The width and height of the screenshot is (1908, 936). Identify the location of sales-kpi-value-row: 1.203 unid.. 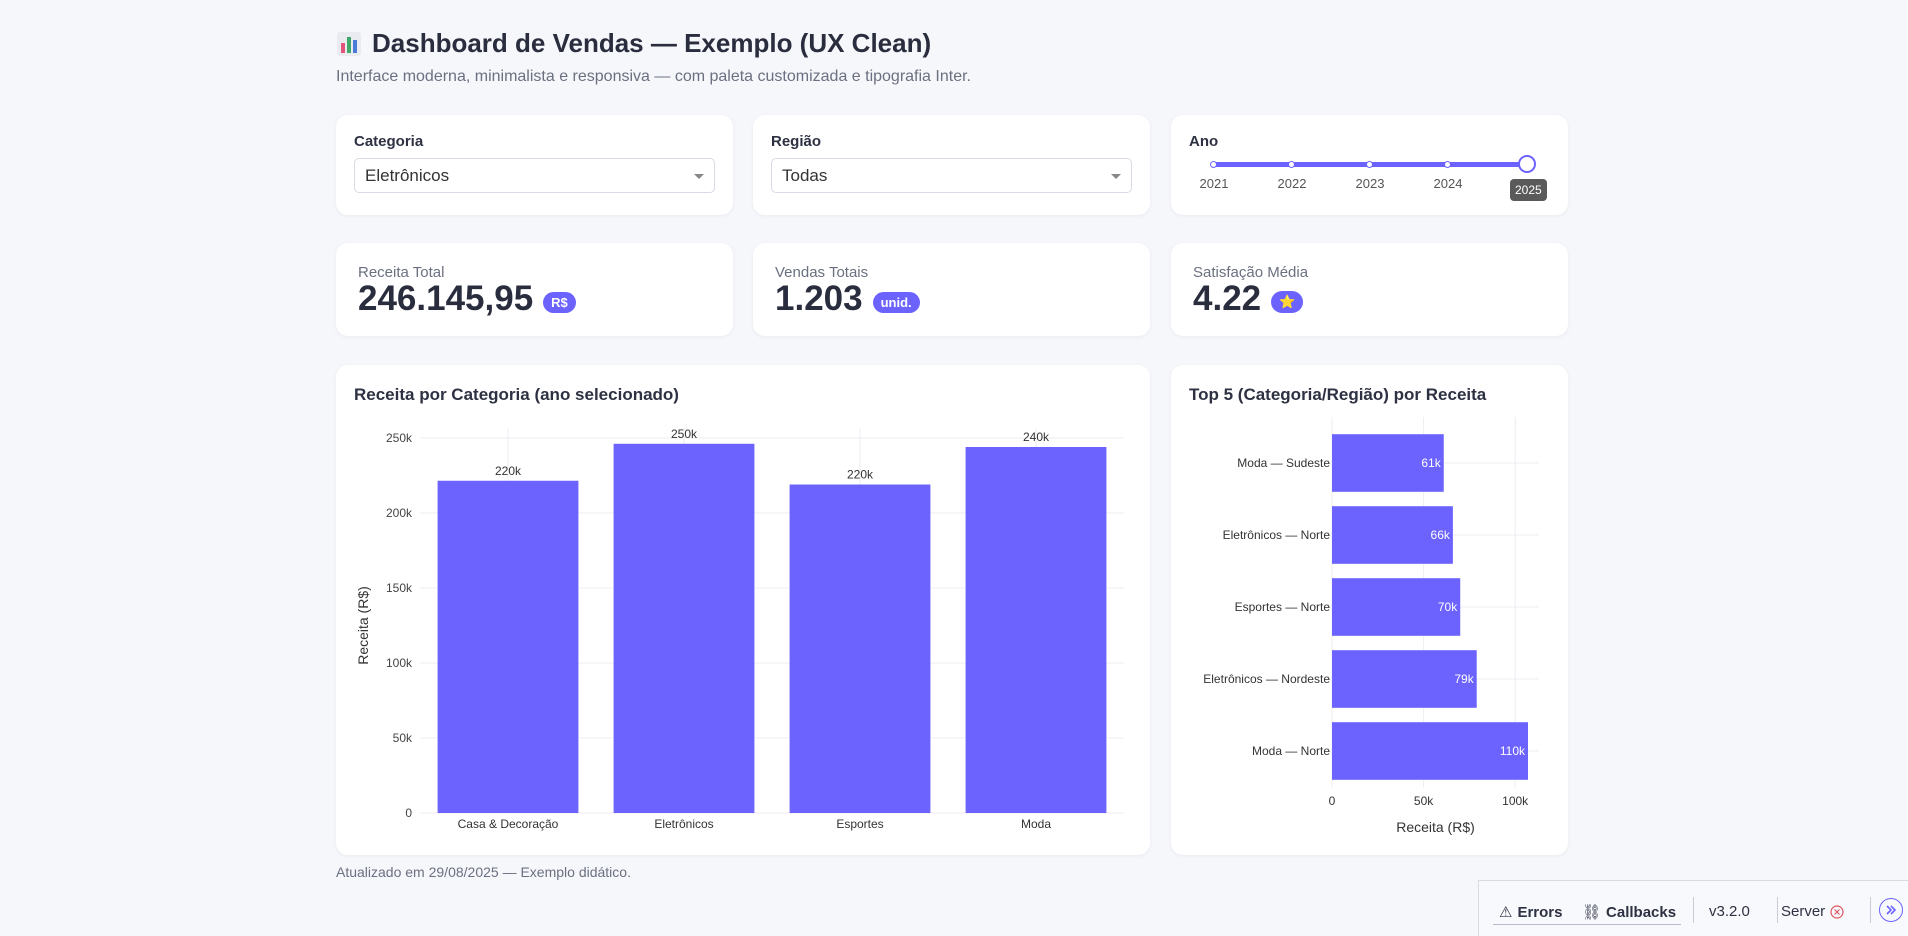
(847, 299).